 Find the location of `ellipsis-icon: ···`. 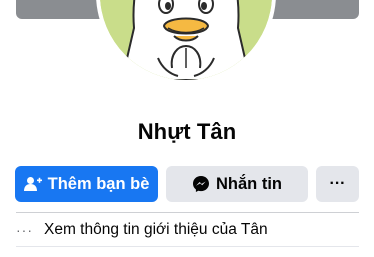

ellipsis-icon: ··· is located at coordinates (24, 230).